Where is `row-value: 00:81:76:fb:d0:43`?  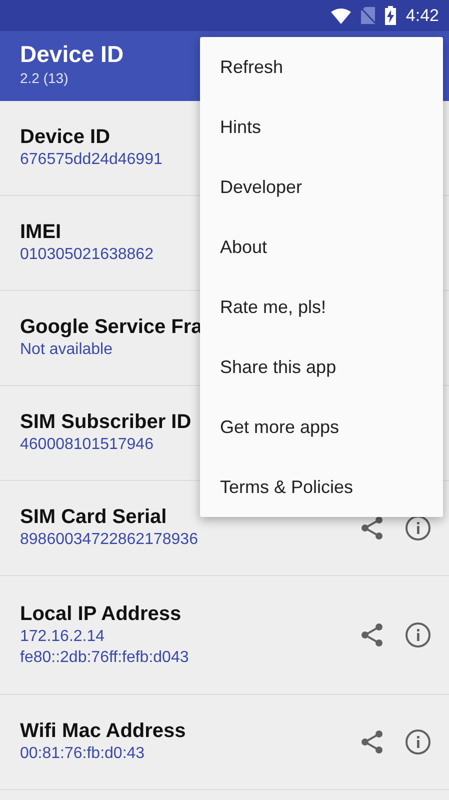 row-value: 00:81:76:fb:d0:43 is located at coordinates (83, 754).